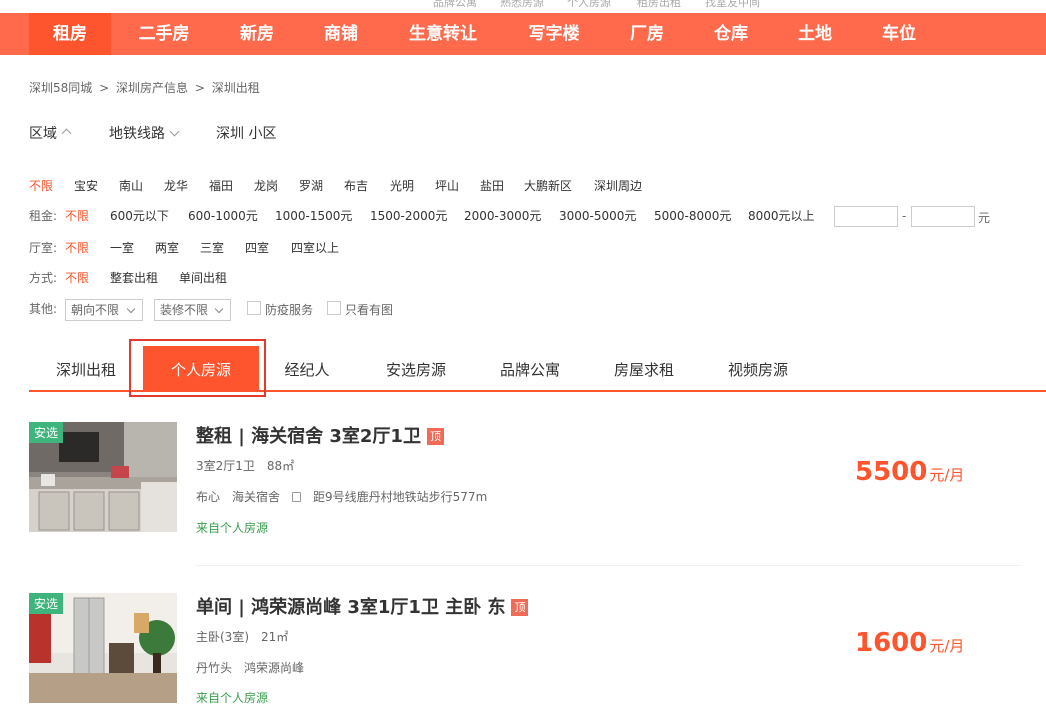 Image resolution: width=1046 pixels, height=718 pixels. What do you see at coordinates (311, 186) in the screenshot?
I see `district-option: 罗湖` at bounding box center [311, 186].